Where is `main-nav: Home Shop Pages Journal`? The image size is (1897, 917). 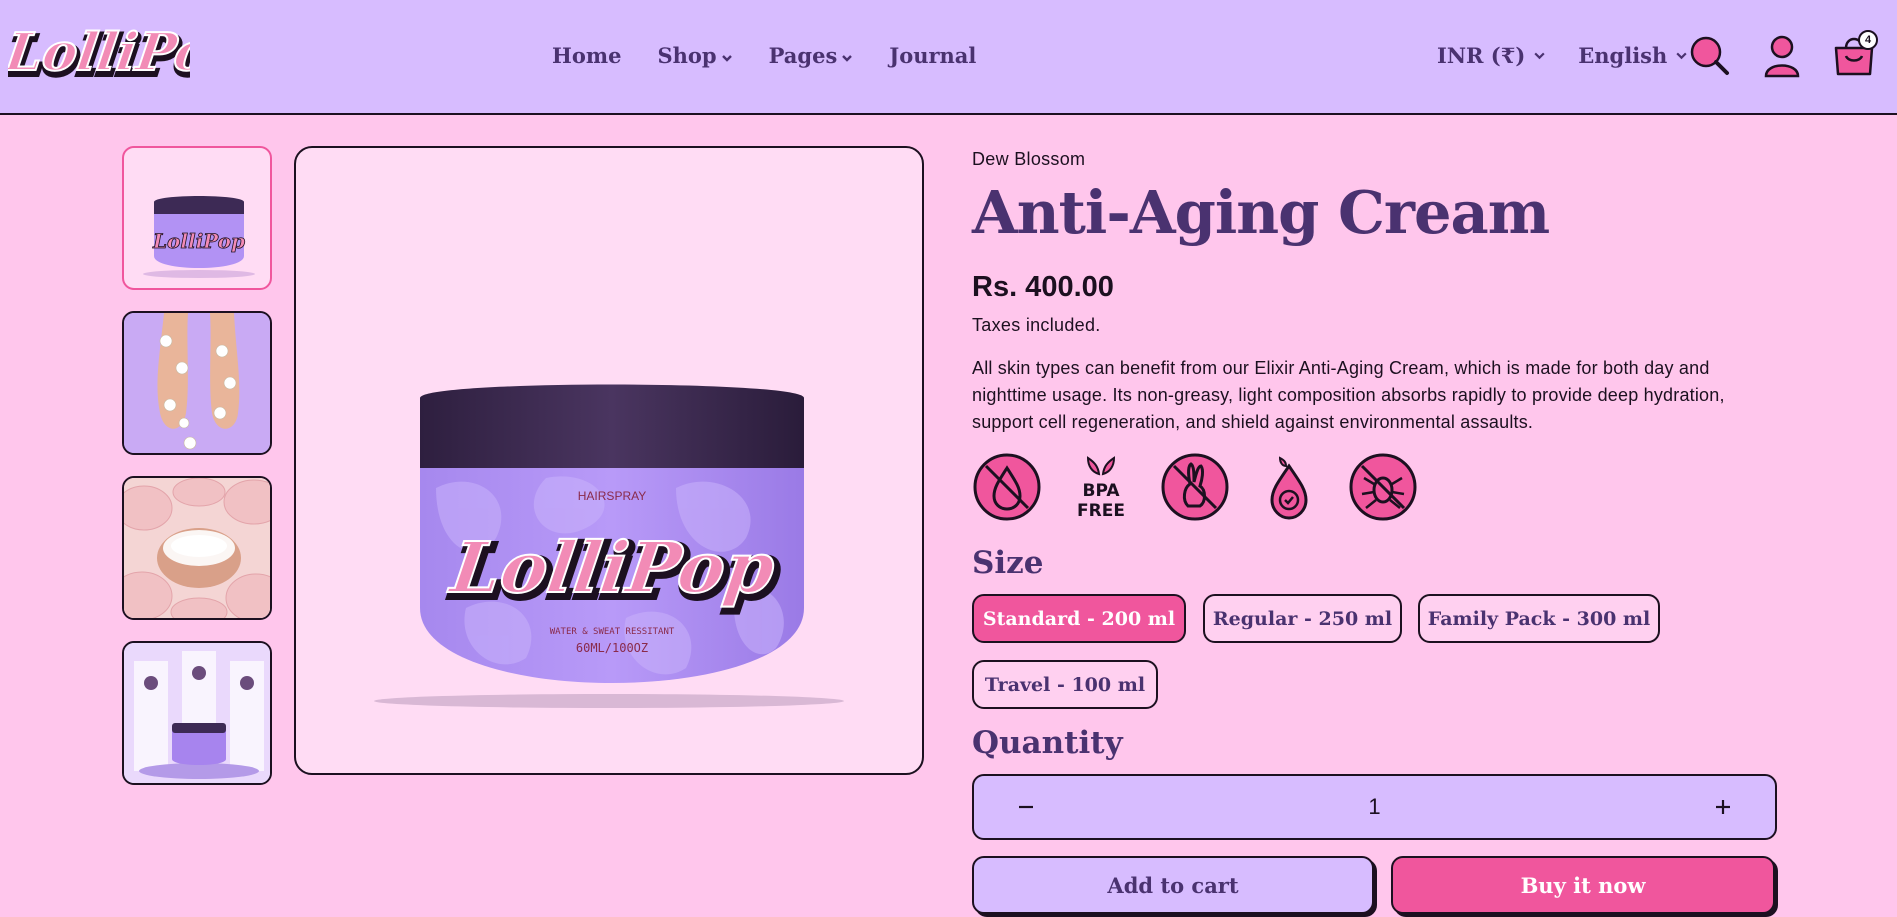 main-nav: Home Shop Pages Journal is located at coordinates (782, 55).